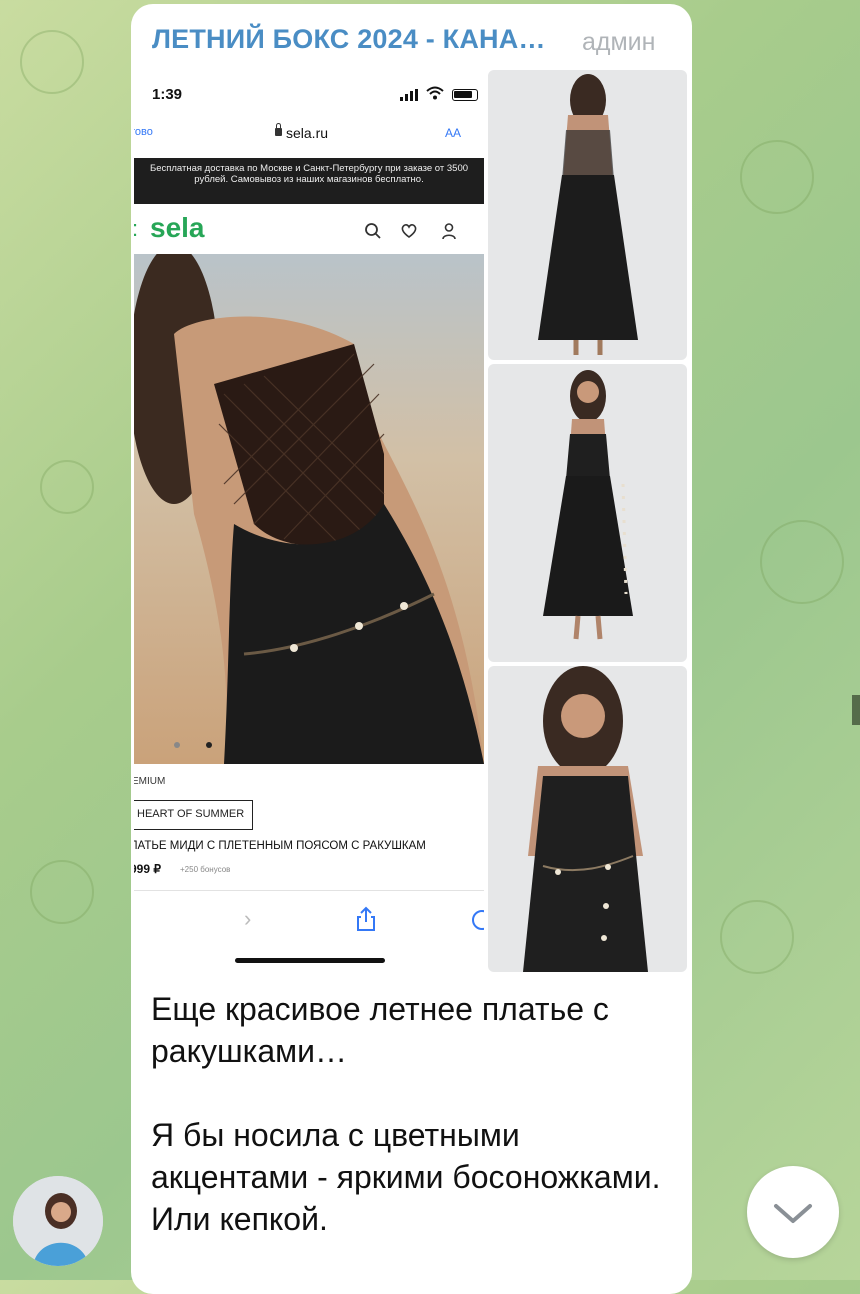 Image resolution: width=860 pixels, height=1294 pixels. What do you see at coordinates (136, 229) in the screenshot?
I see `logo-prefix: :` at bounding box center [136, 229].